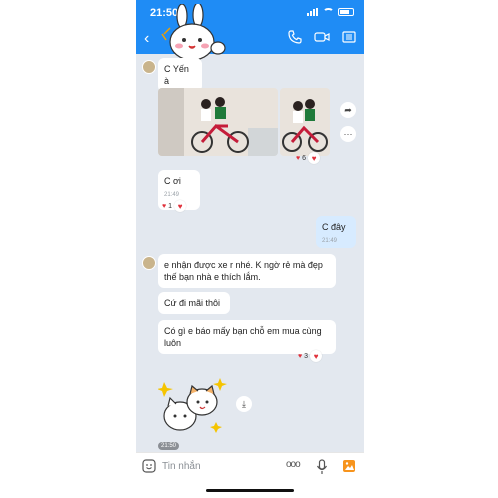 The image size is (498, 498). I want to click on image-picker-icon, so click(349, 466).